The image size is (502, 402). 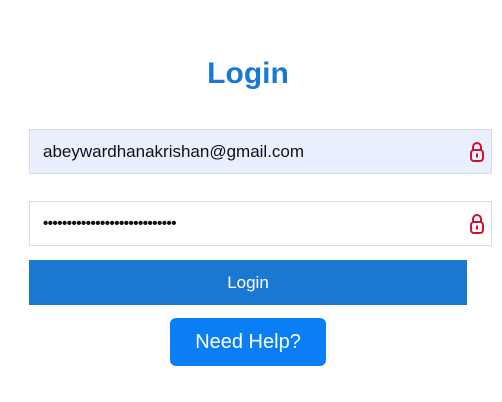 I want to click on email-value: abeywardhanakrishan@gmail.com, so click(x=174, y=151).